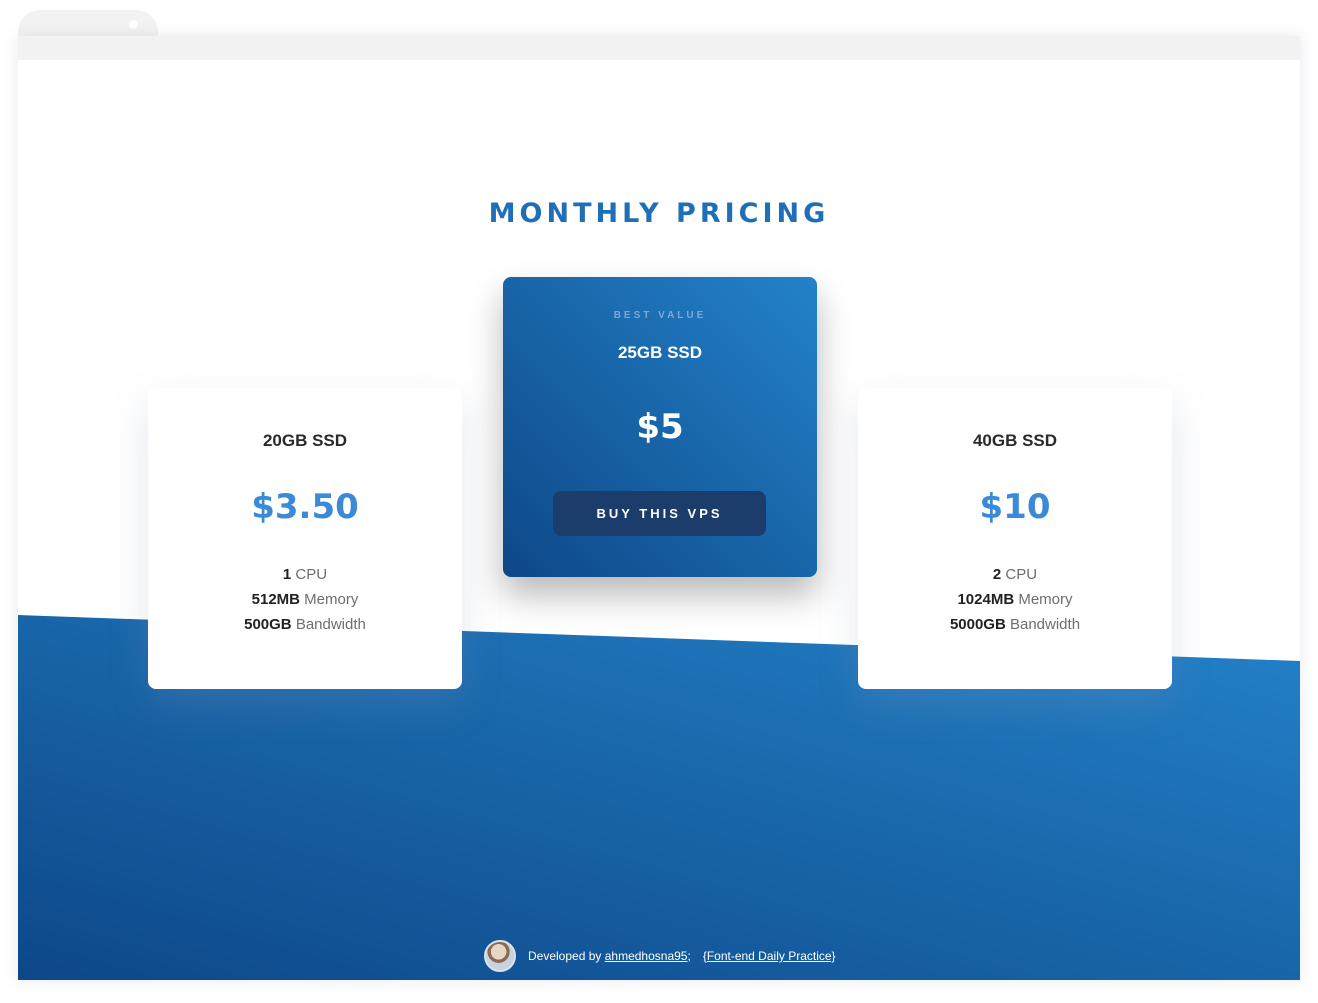 The width and height of the screenshot is (1318, 1003). Describe the element at coordinates (305, 440) in the screenshot. I see `plan-name: 20GB SSD` at that location.